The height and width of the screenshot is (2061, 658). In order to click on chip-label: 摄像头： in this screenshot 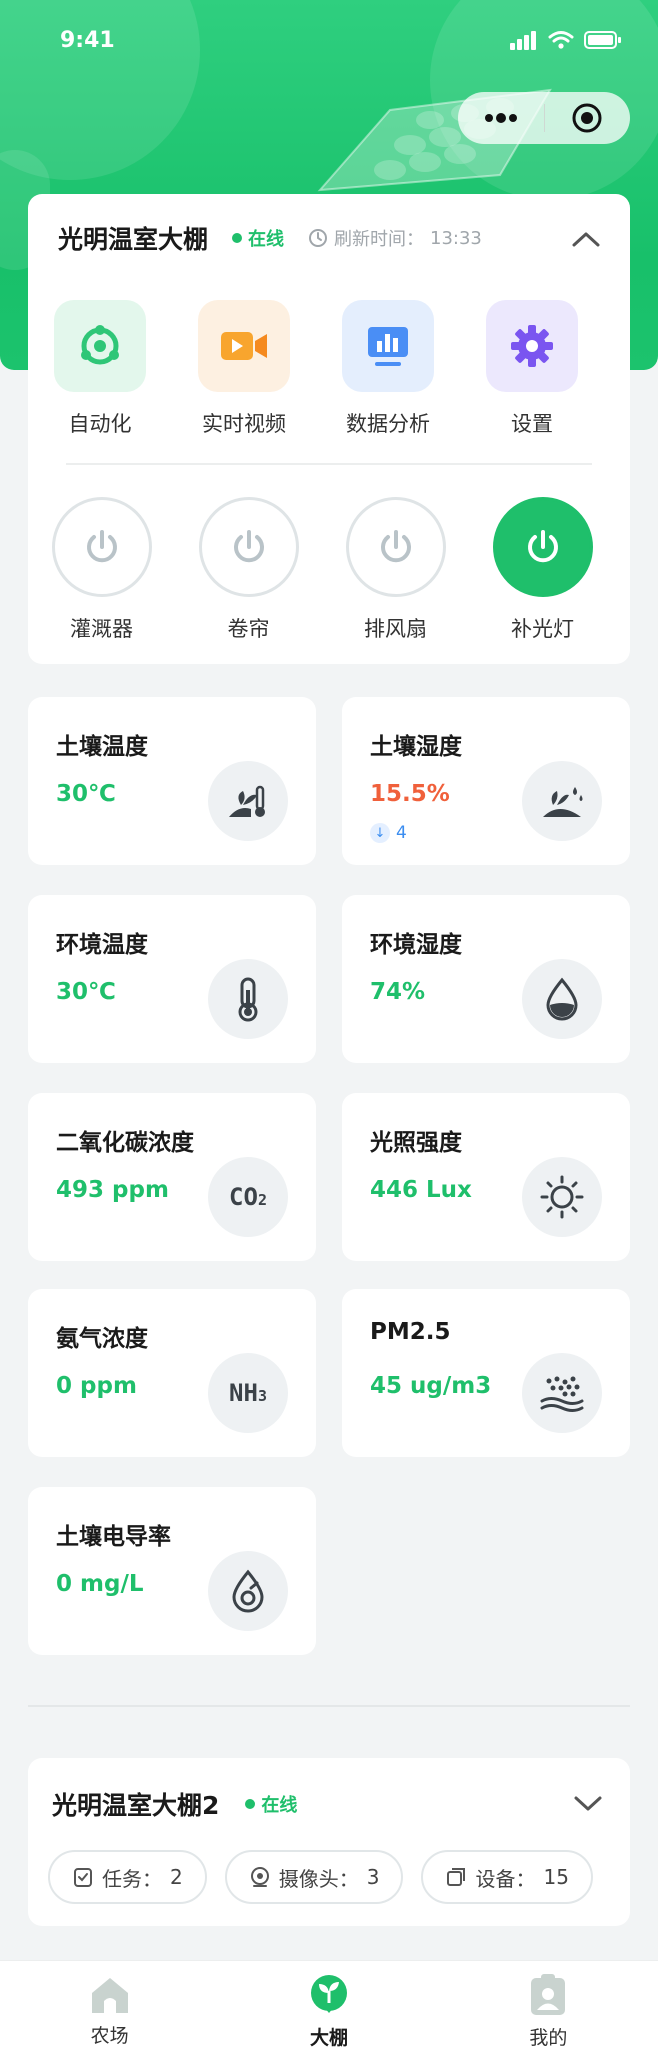, I will do `click(318, 1878)`.